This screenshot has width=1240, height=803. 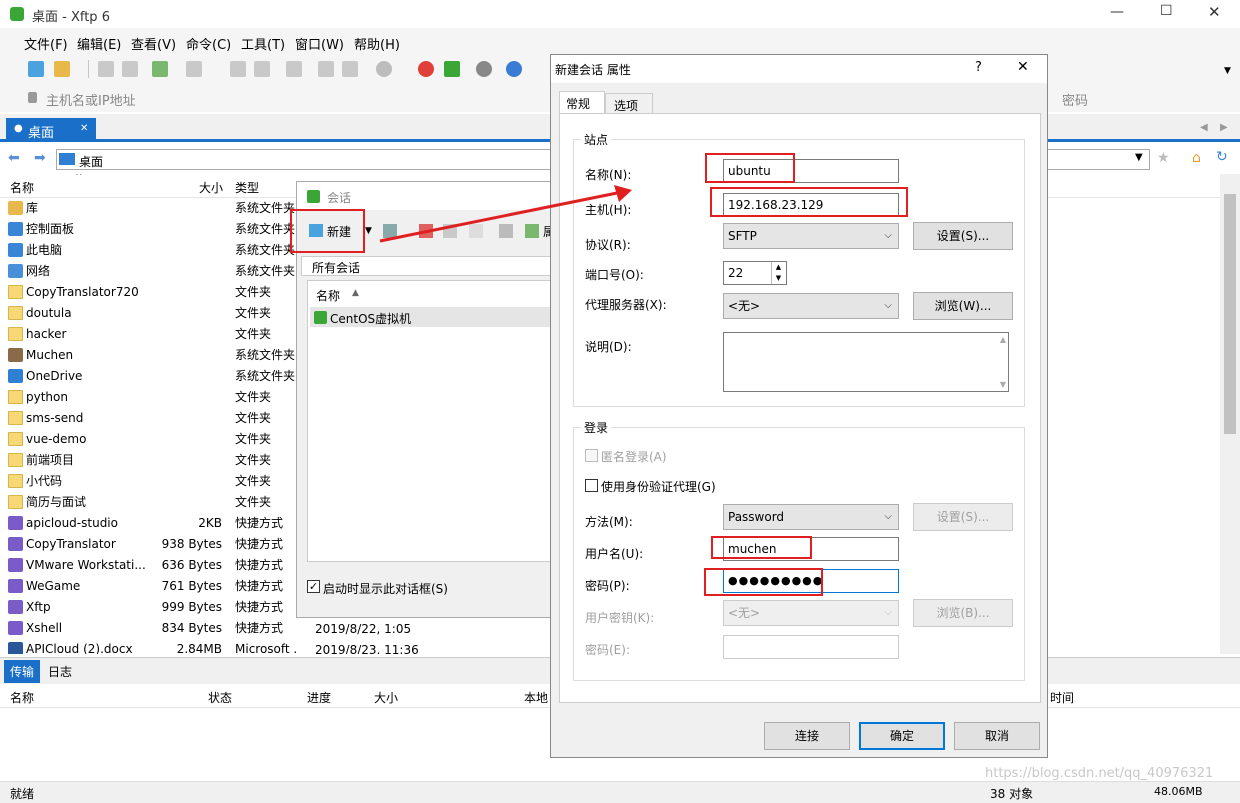 What do you see at coordinates (150, 544) in the screenshot?
I see `file-row: CopyTranslator 938 Bytes 快捷方式` at bounding box center [150, 544].